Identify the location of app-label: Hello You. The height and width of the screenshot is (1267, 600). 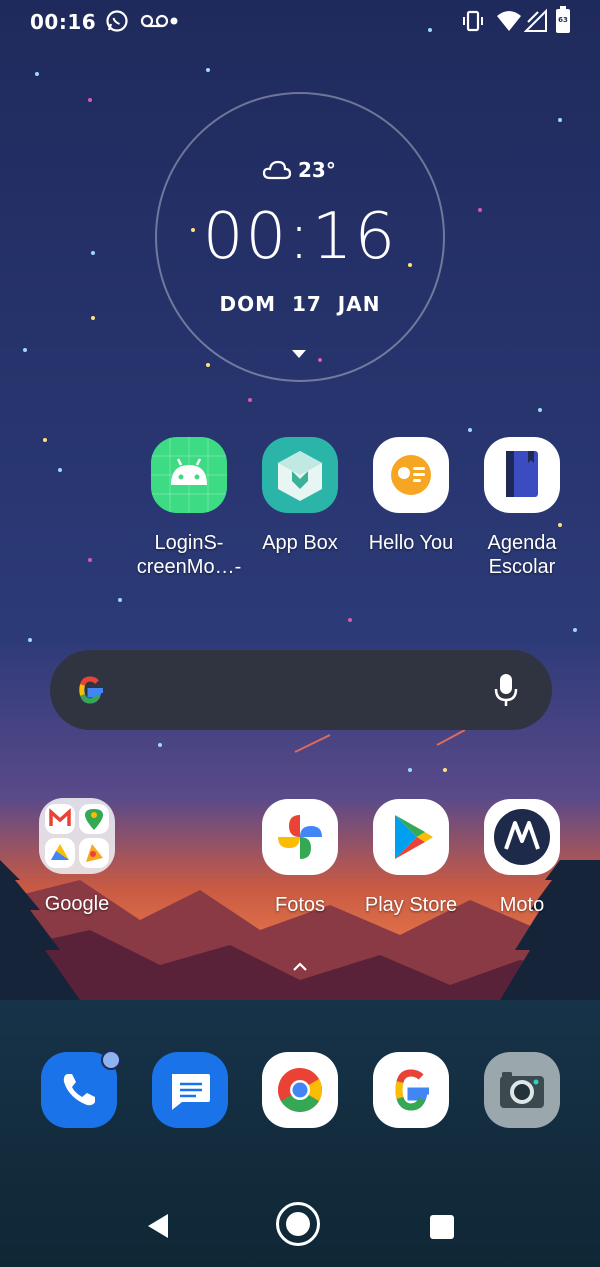
(411, 543).